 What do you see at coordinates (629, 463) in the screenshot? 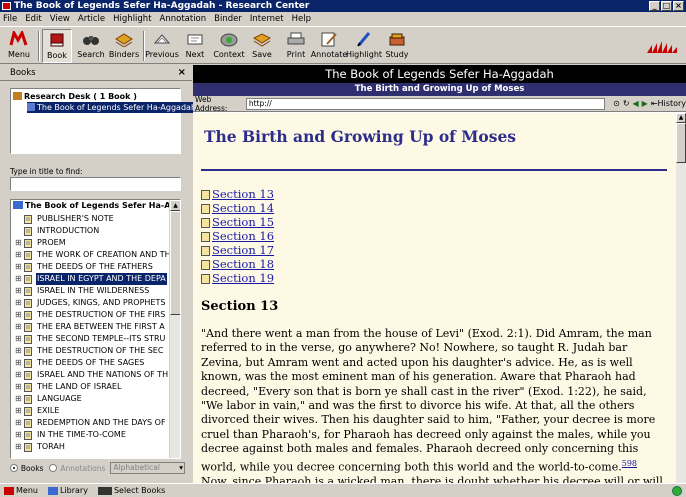
I see `footnote-link: 598` at bounding box center [629, 463].